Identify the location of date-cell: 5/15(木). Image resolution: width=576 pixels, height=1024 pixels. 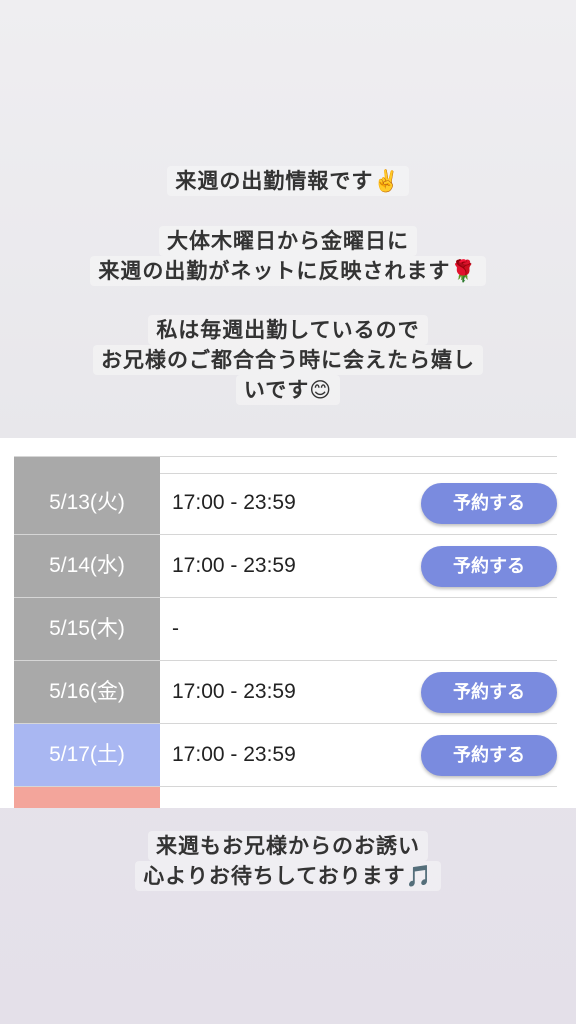
(87, 629).